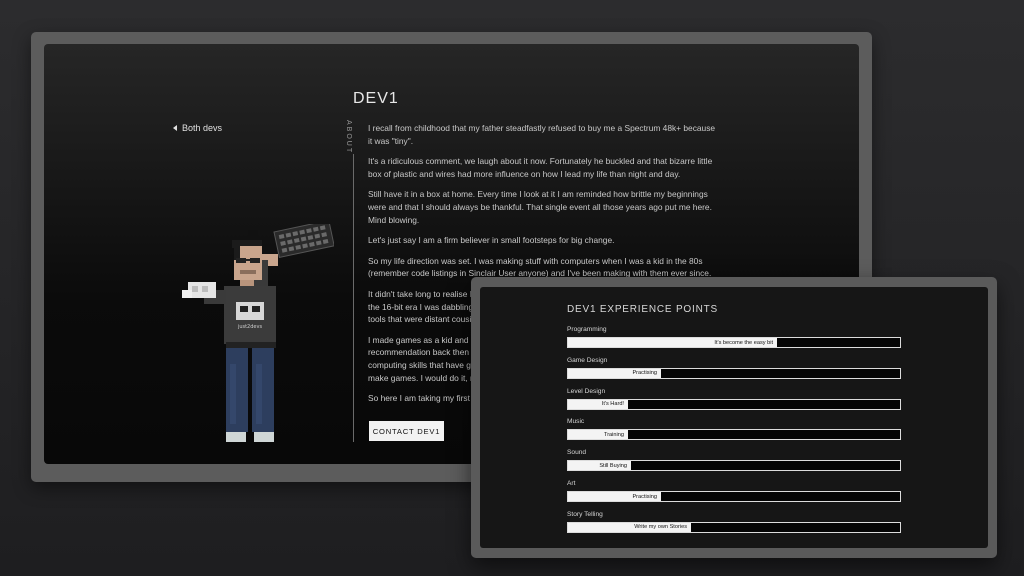 The width and height of the screenshot is (1024, 576). Describe the element at coordinates (734, 527) in the screenshot. I see `skill-bar: Write my own Stories` at that location.